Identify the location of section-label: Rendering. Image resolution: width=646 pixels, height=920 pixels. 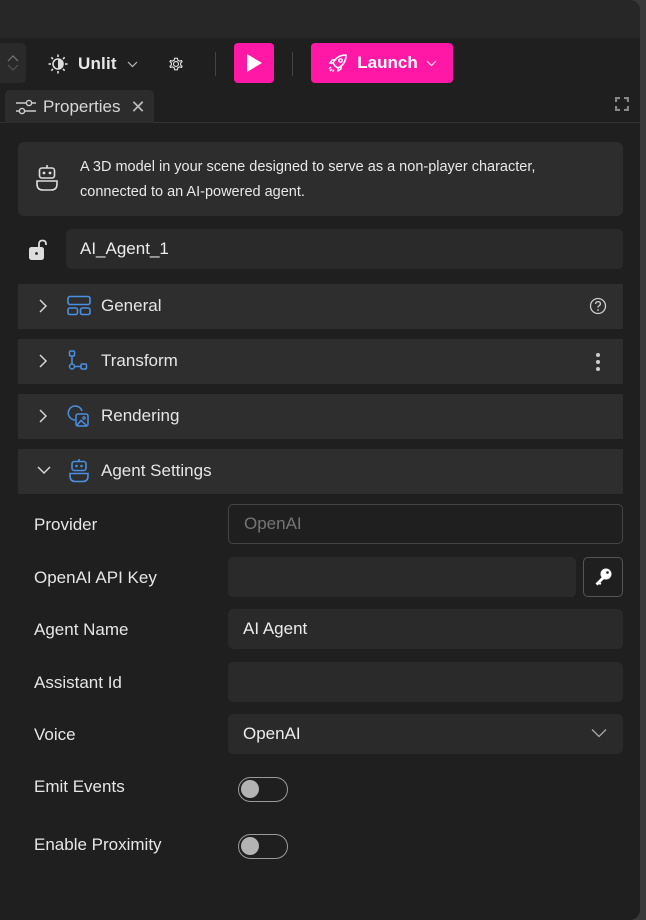
(140, 415).